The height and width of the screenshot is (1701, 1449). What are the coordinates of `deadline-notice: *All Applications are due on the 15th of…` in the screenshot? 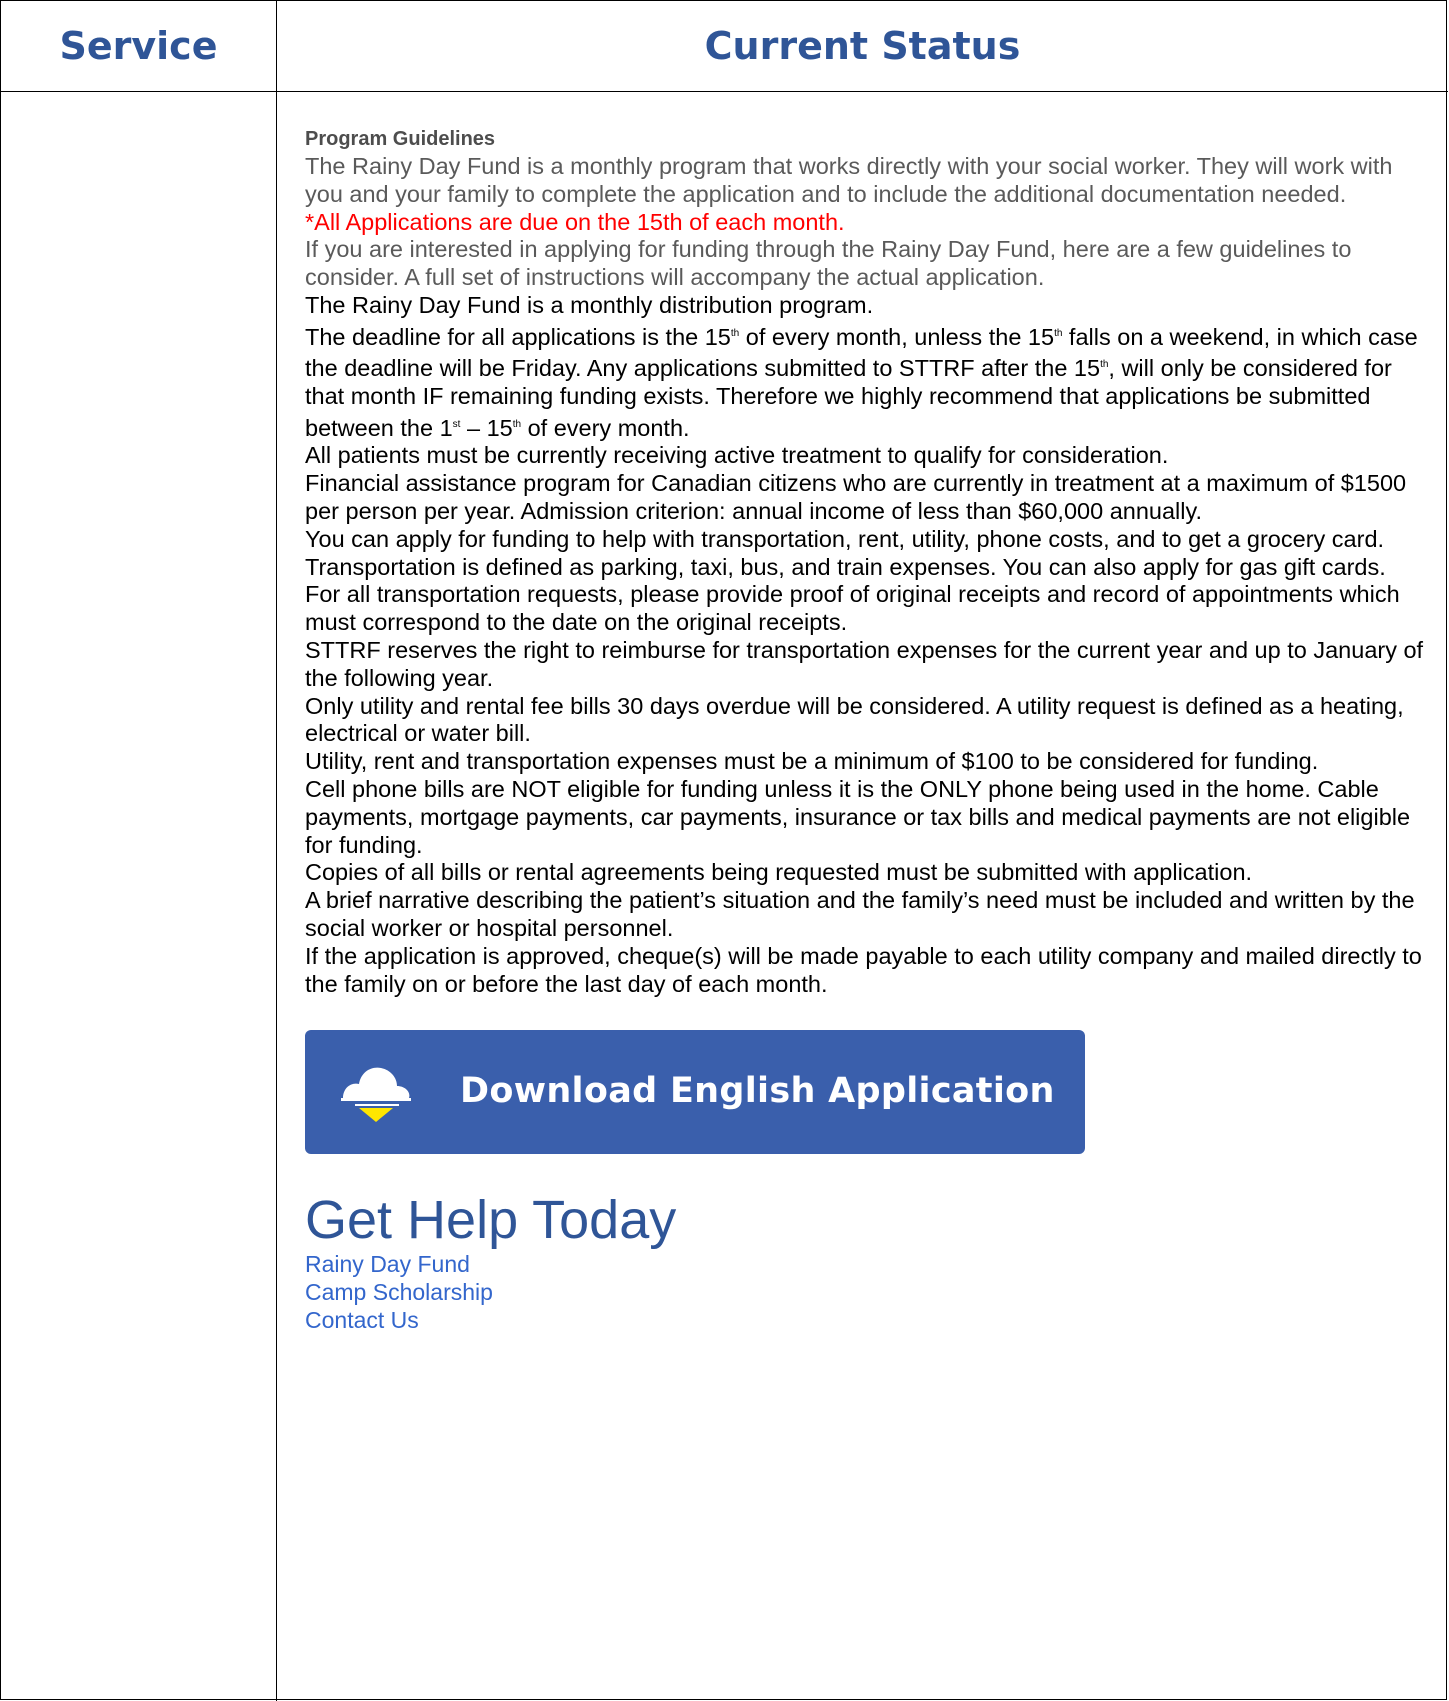 It's located at (575, 221).